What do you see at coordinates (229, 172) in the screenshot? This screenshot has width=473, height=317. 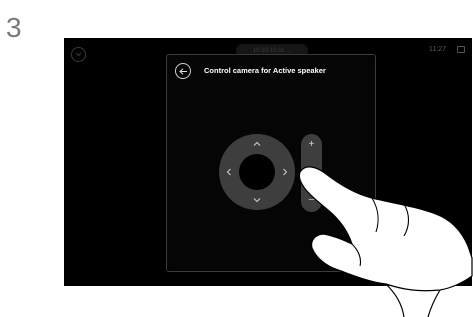 I see `chevron-left-icon` at bounding box center [229, 172].